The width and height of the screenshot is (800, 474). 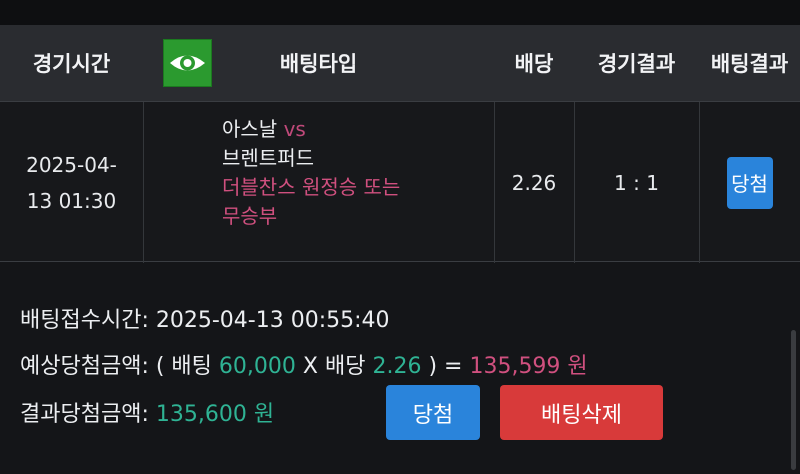 I want to click on score-cell: 1, so click(x=636, y=182).